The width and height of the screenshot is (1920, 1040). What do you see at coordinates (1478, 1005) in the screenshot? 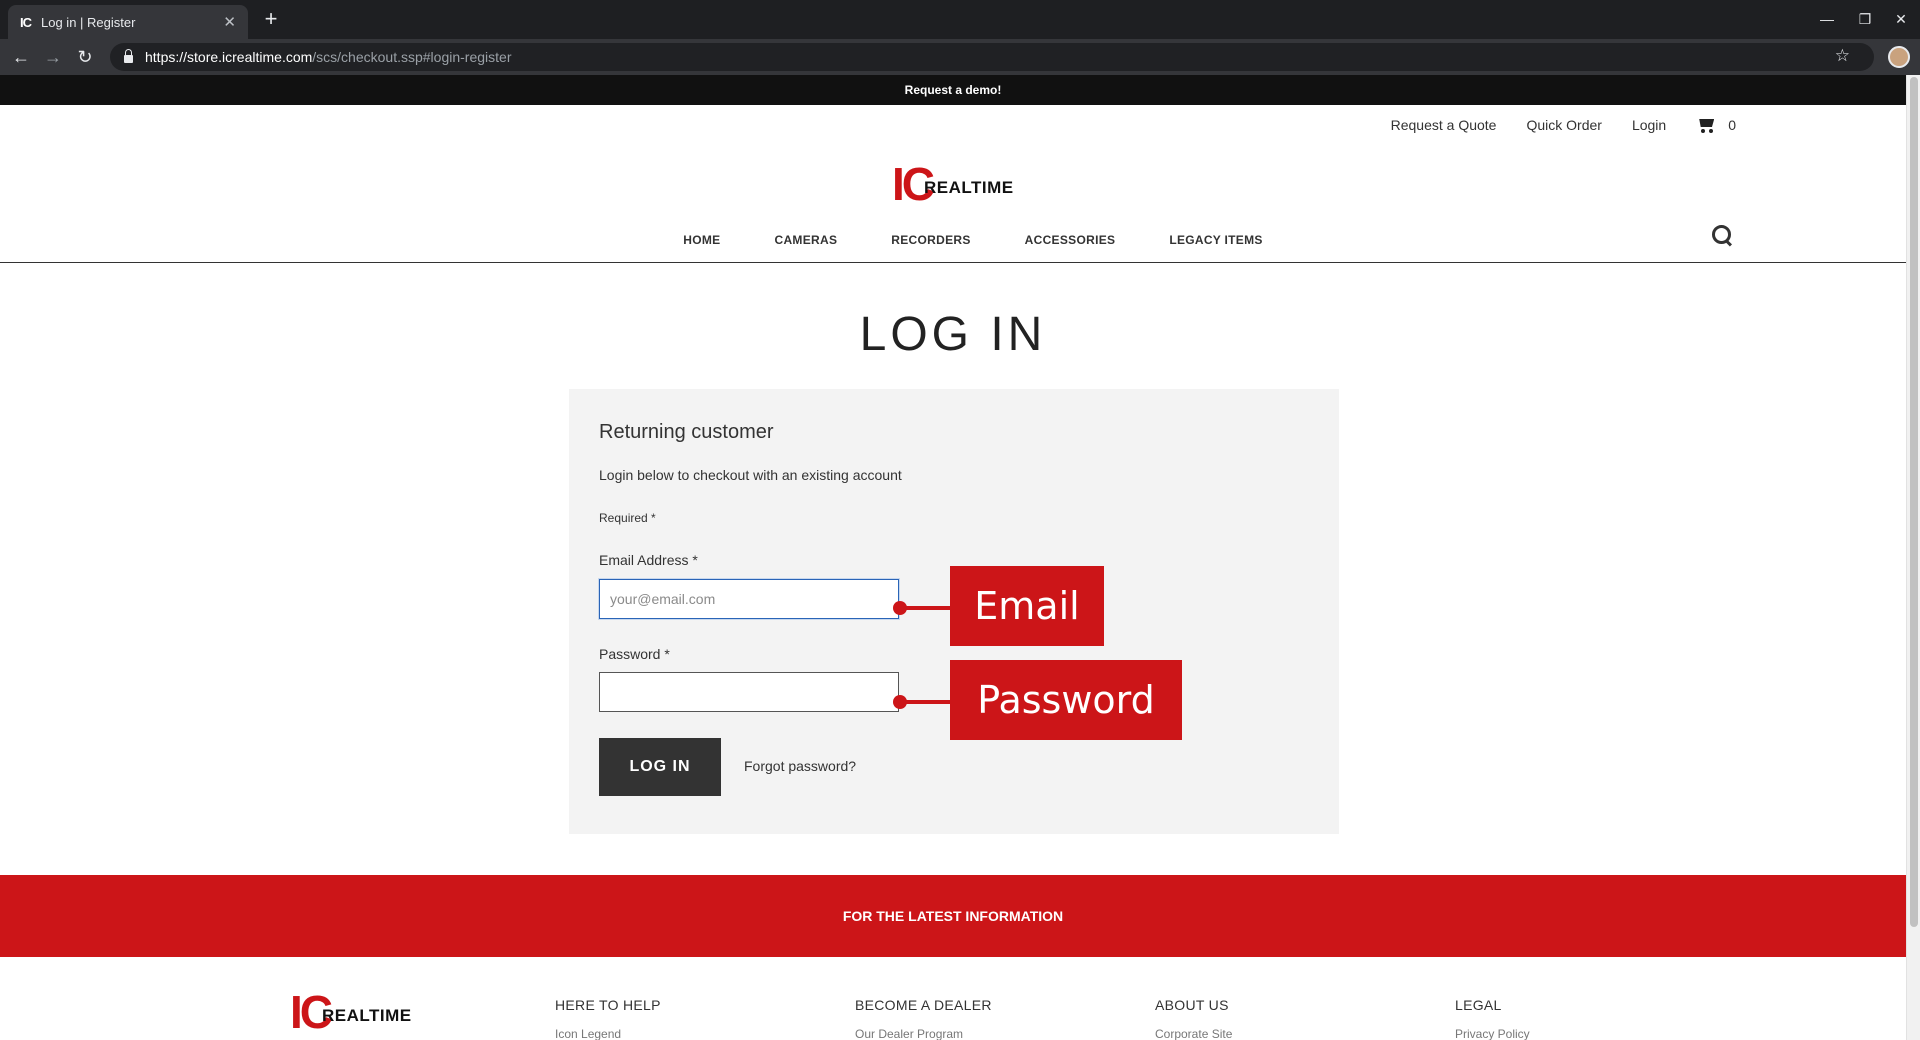
I see `footer-heading-legal: LEGAL` at bounding box center [1478, 1005].